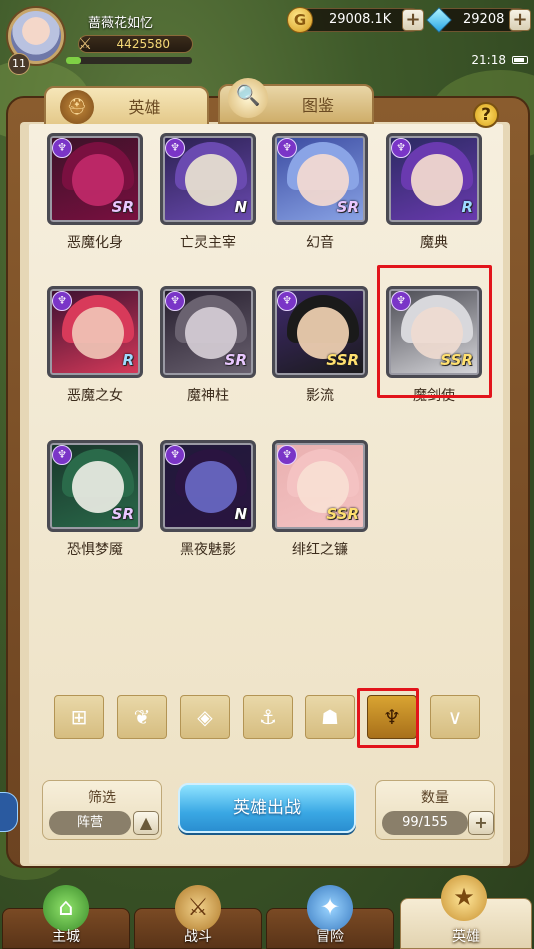 This screenshot has height=949, width=534. I want to click on player-name: 蔷薇花如忆, so click(121, 23).